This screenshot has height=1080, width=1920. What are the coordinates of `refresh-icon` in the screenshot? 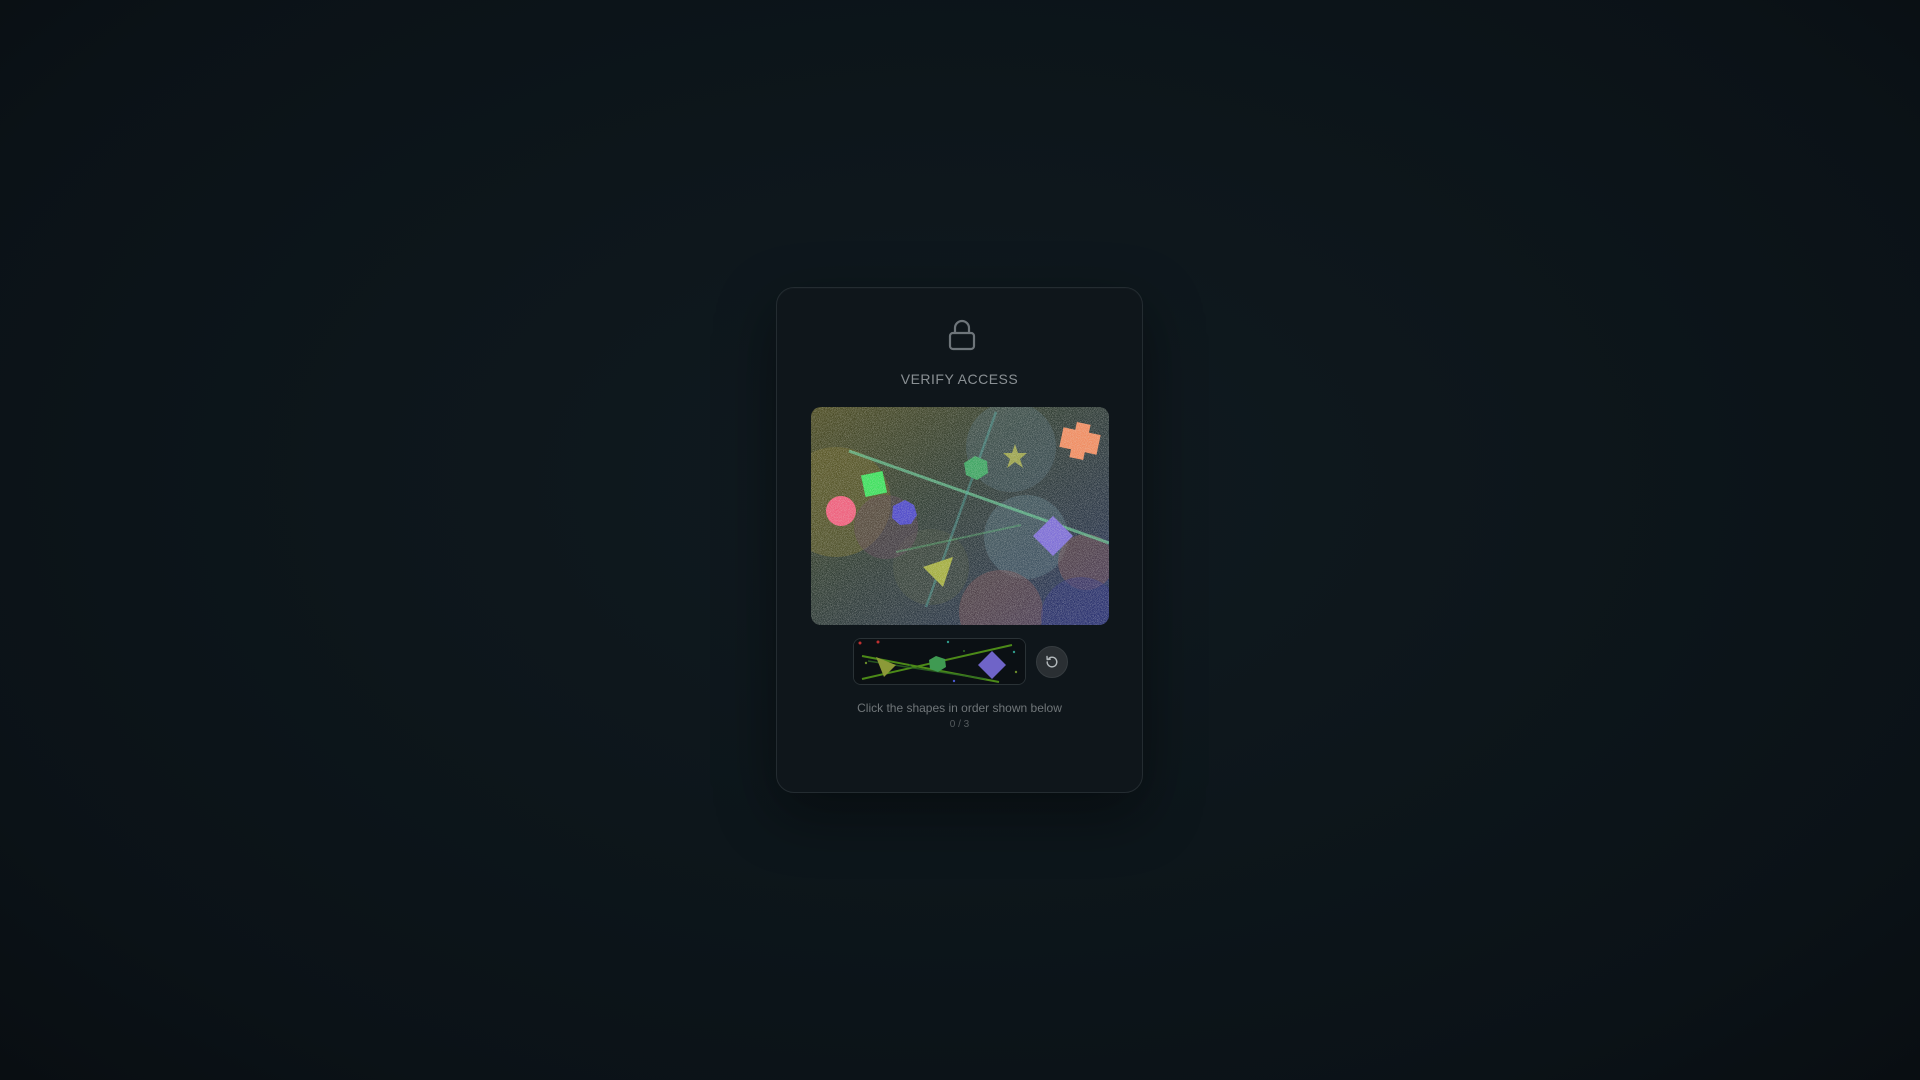 It's located at (1052, 661).